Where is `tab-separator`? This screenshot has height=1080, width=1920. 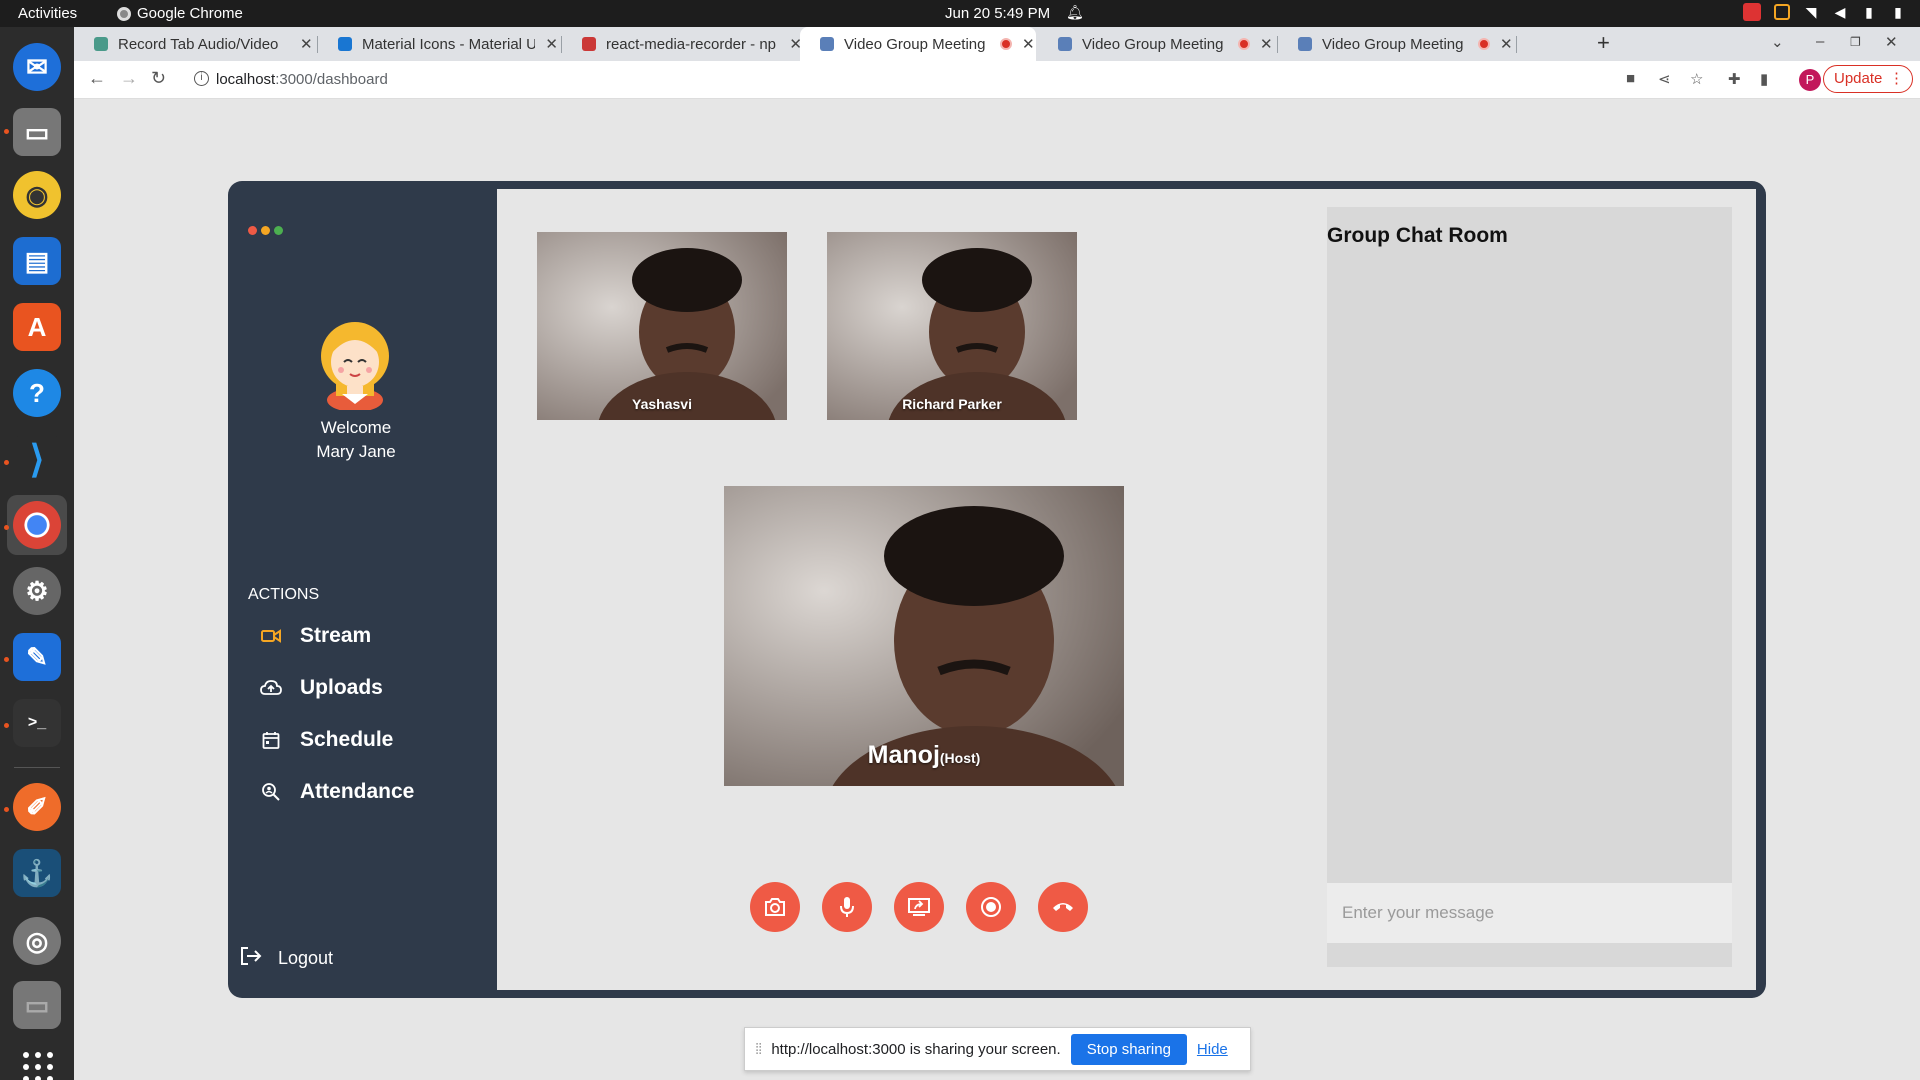 tab-separator is located at coordinates (1516, 44).